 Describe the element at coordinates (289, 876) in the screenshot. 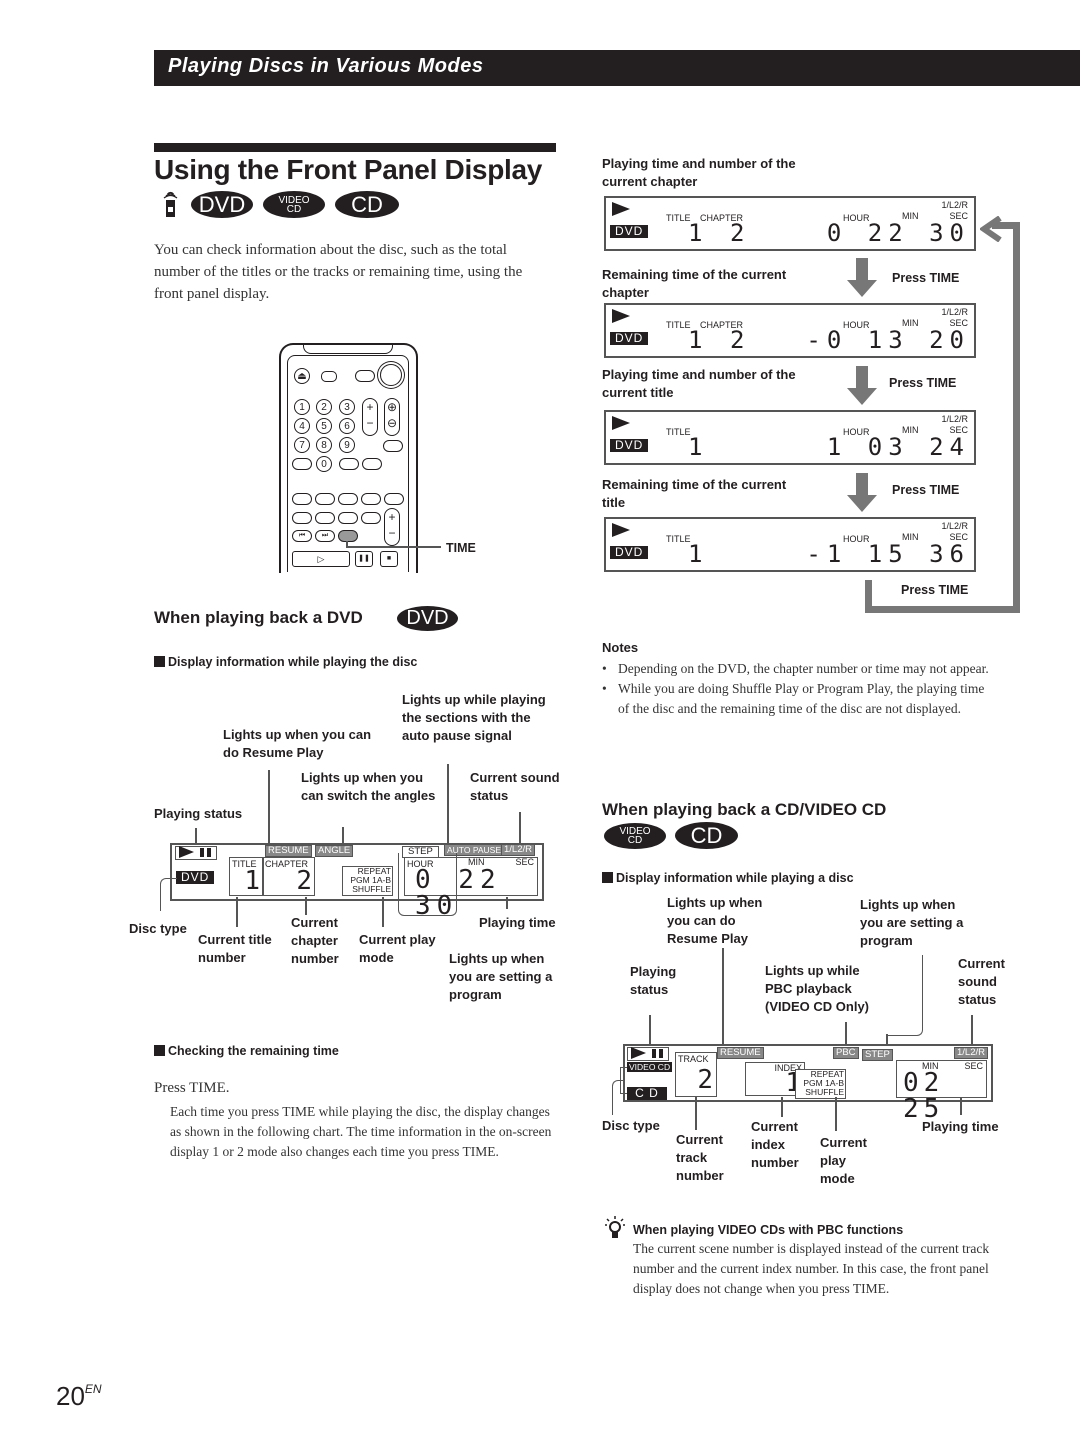

I see `chapter-number-box: CHAPTER 2` at that location.